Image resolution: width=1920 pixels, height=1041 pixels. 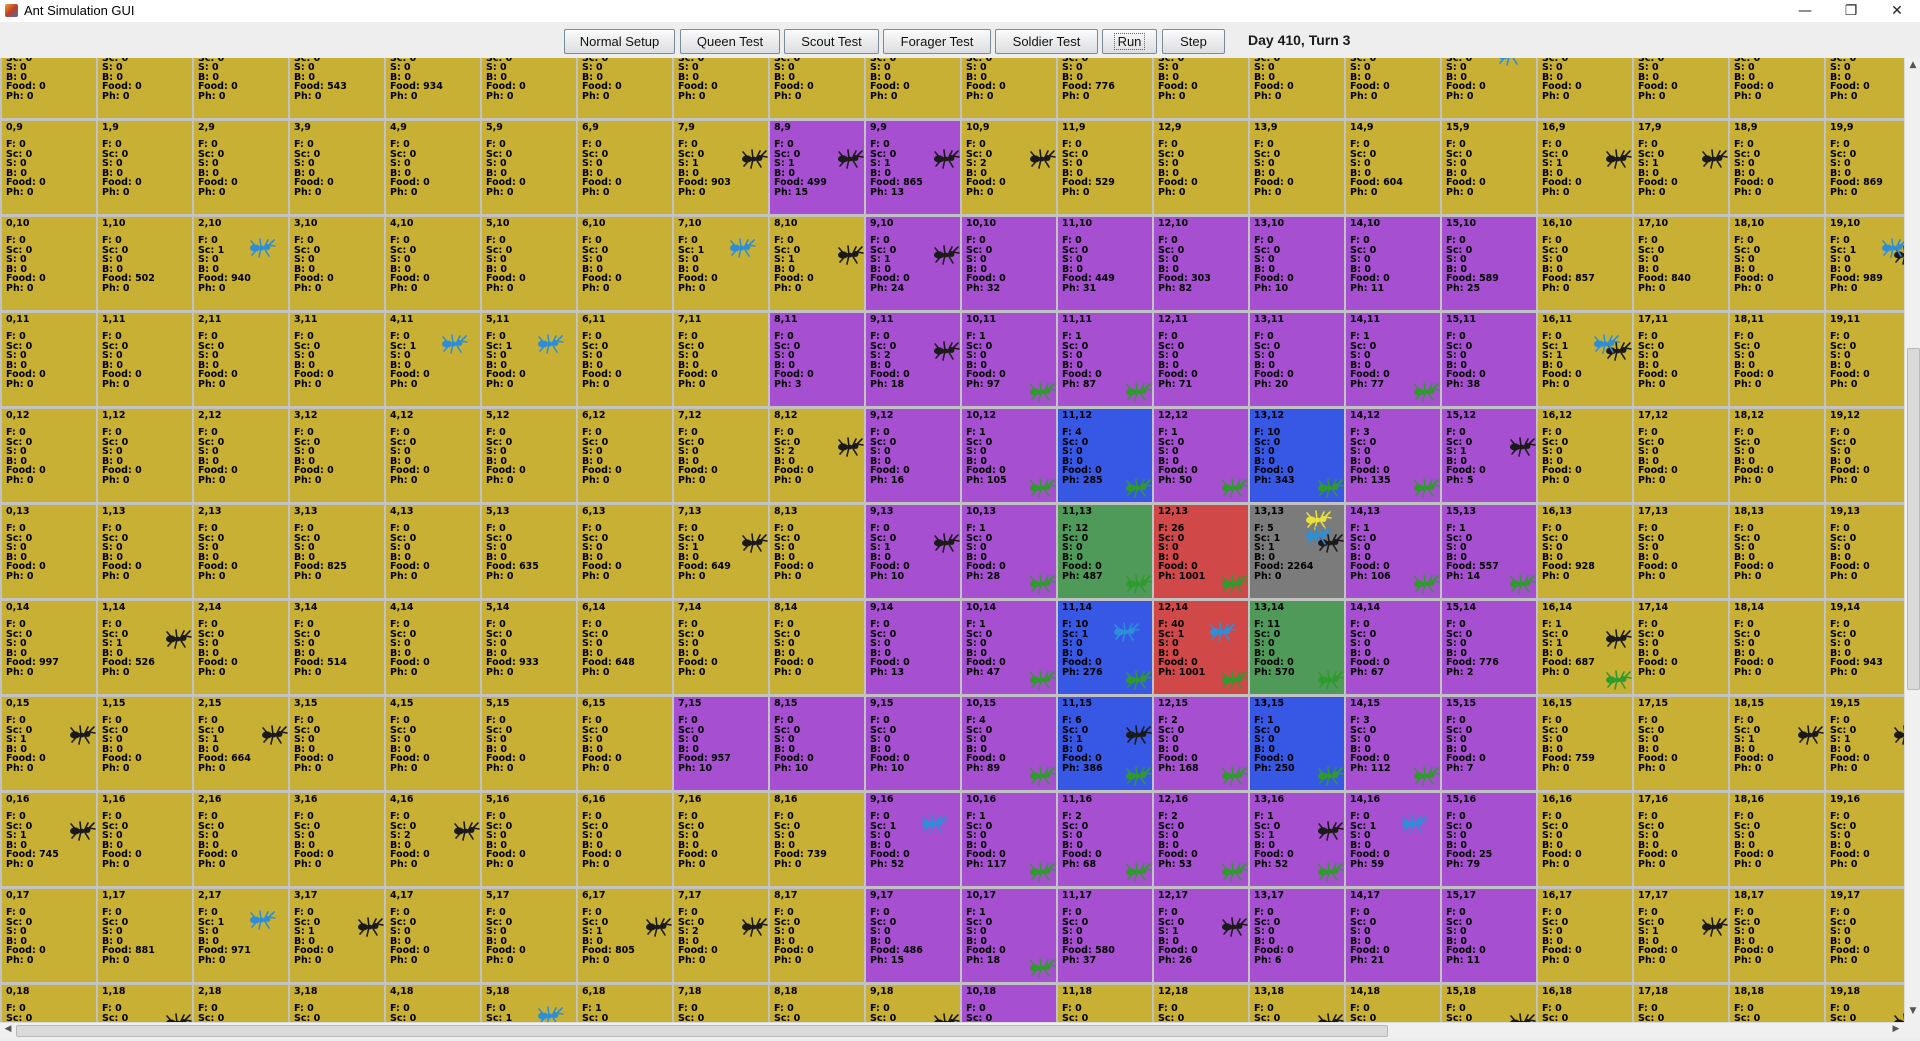 What do you see at coordinates (1009, 839) in the screenshot?
I see `grid-cell: 10,16 F: 1 Sc: 0 S: 0 B: 0 Food: 0 Ph: 117` at bounding box center [1009, 839].